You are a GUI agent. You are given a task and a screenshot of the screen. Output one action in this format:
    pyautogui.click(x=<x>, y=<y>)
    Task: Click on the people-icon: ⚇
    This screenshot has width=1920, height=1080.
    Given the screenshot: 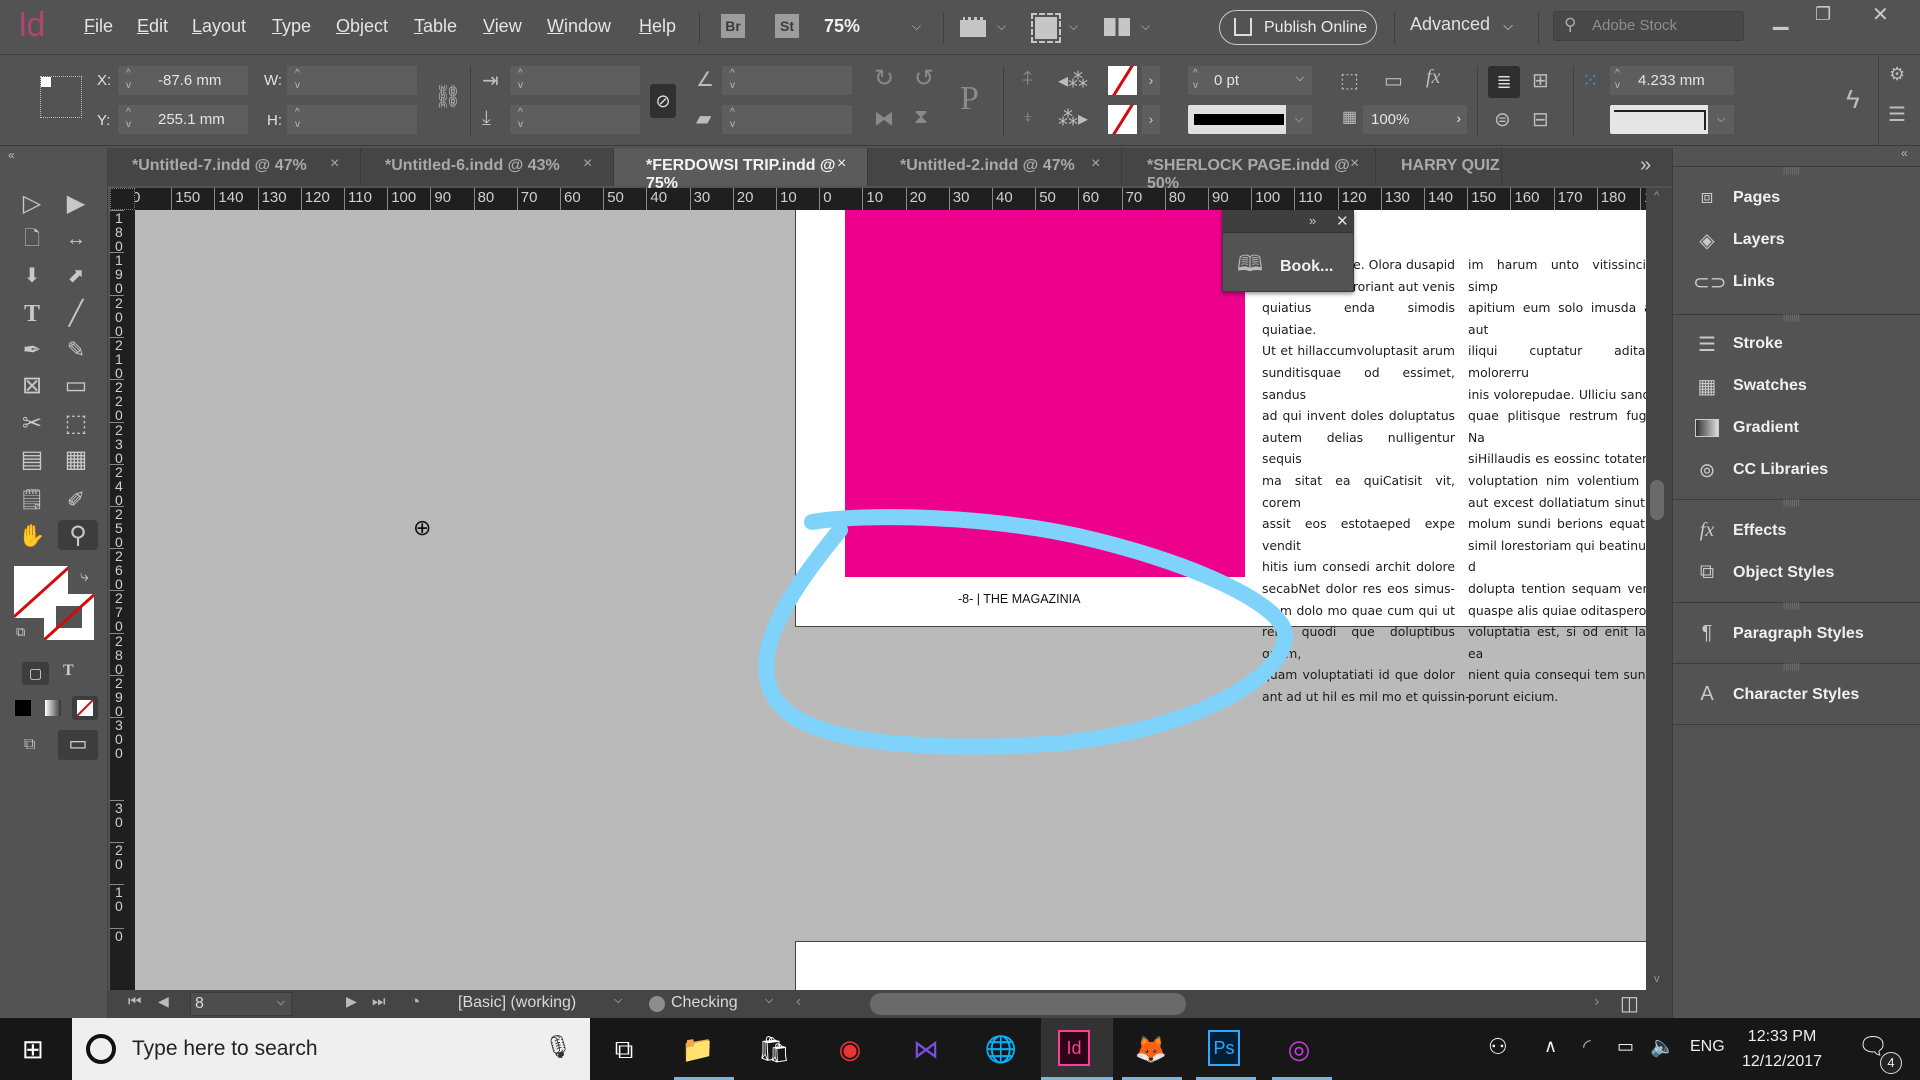 What is the action you would take?
    pyautogui.click(x=1498, y=1047)
    